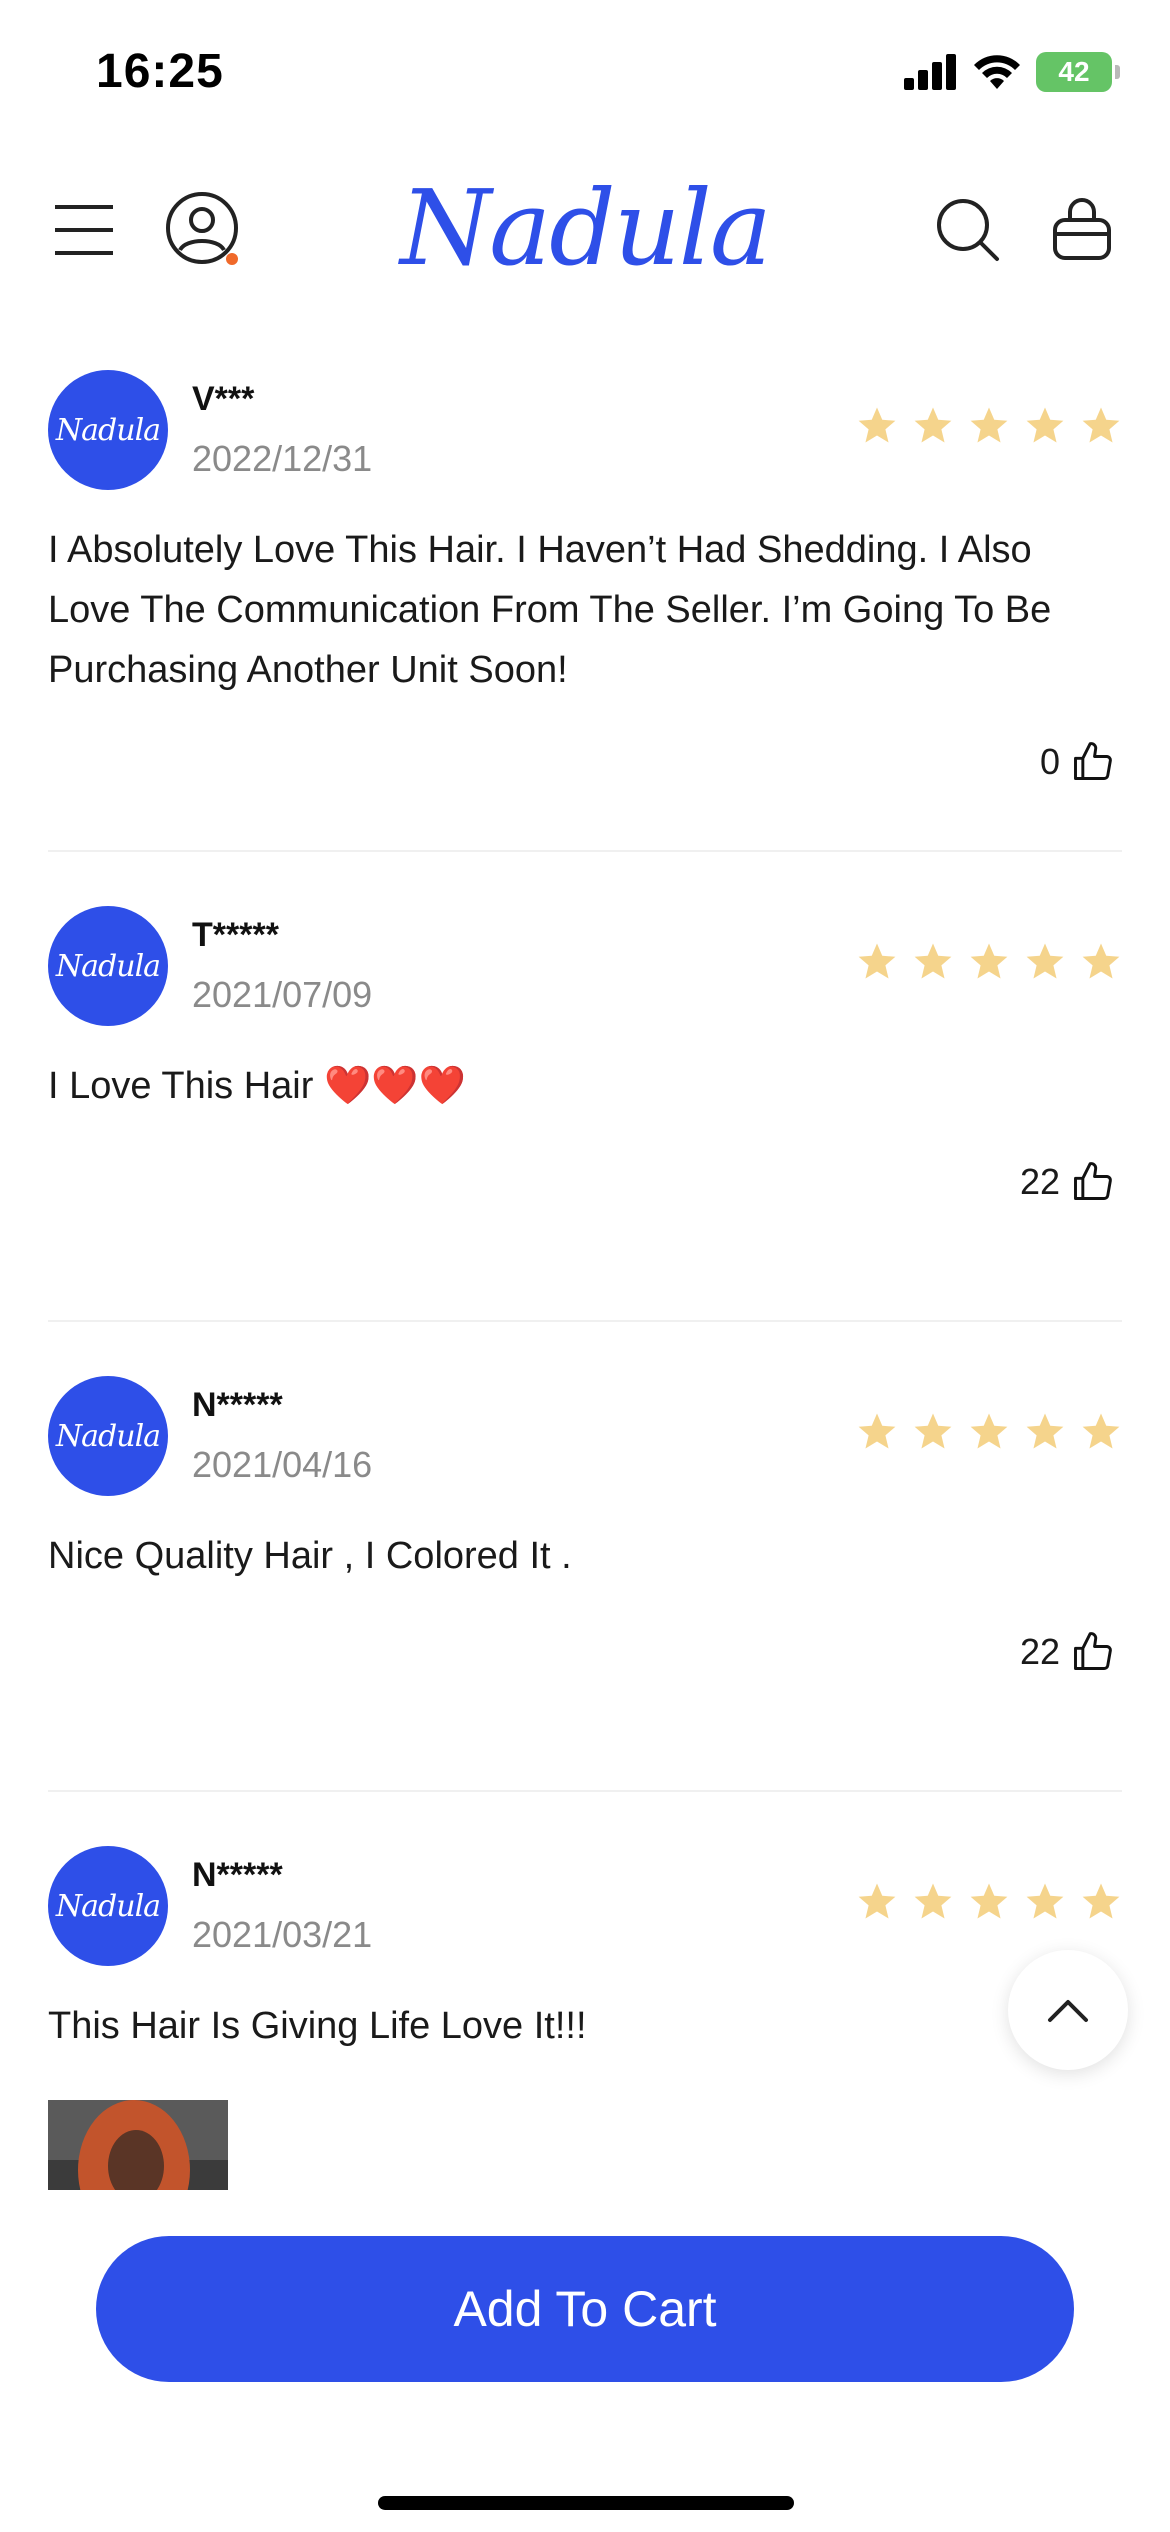 Image resolution: width=1170 pixels, height=2532 pixels. Describe the element at coordinates (1074, 71) in the screenshot. I see `battery-level: 42` at that location.